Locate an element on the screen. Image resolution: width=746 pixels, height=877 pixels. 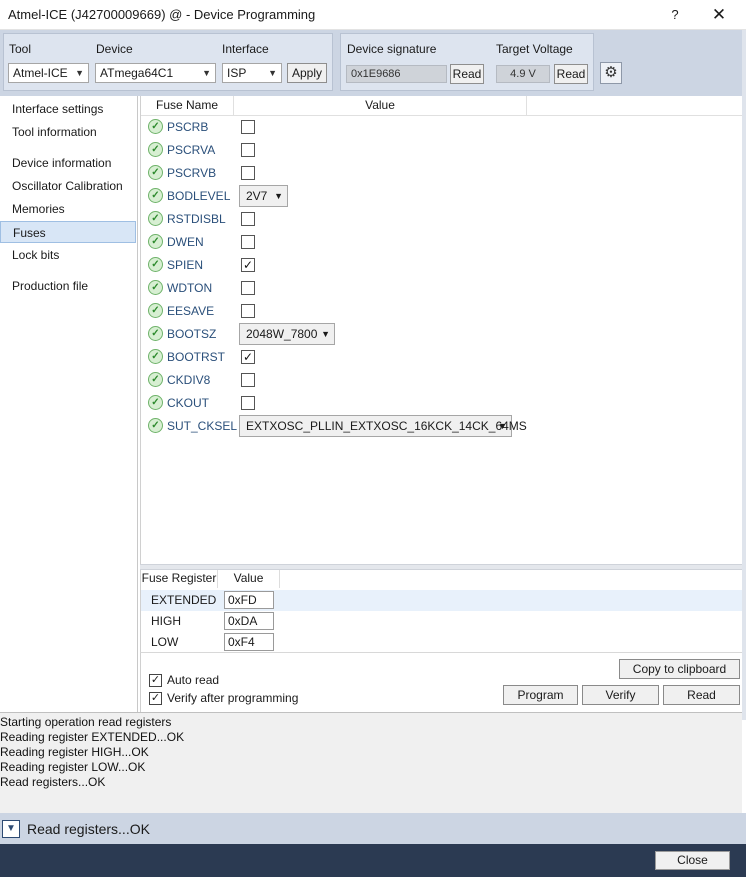
fuse-select: 2V7 ▼ is located at coordinates (263, 196).